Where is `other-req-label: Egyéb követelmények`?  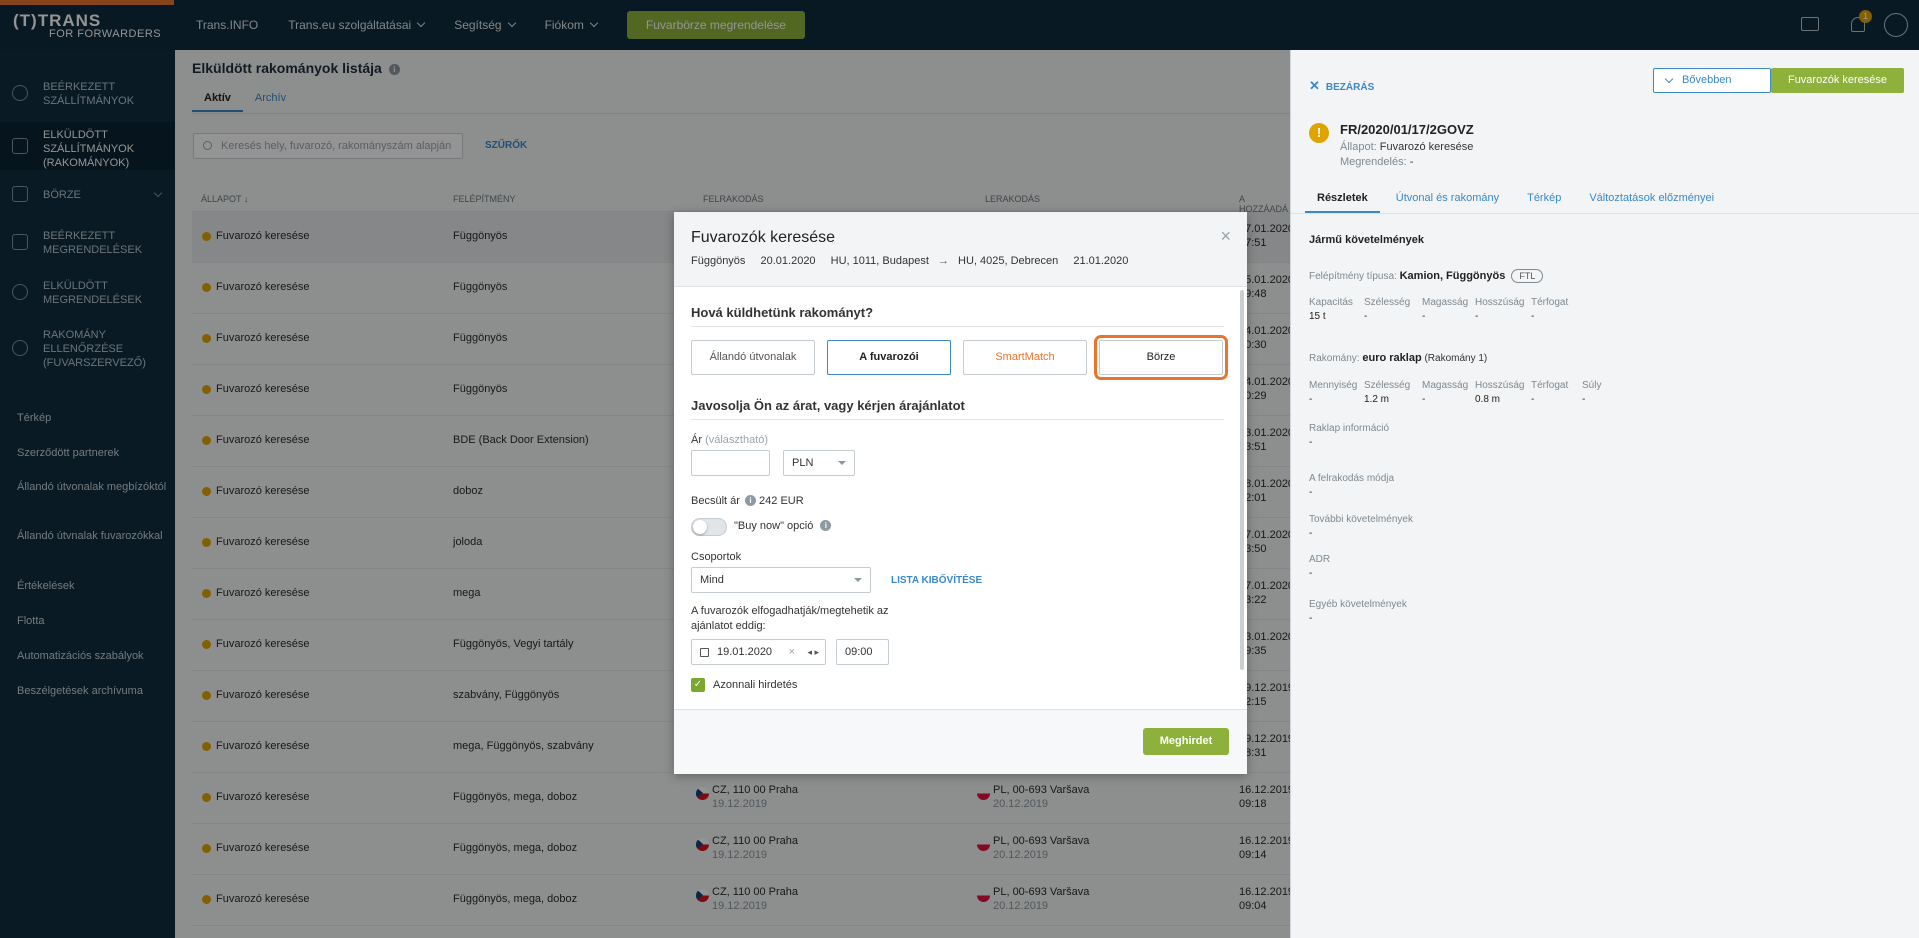 other-req-label: Egyéb követelmények is located at coordinates (1358, 604).